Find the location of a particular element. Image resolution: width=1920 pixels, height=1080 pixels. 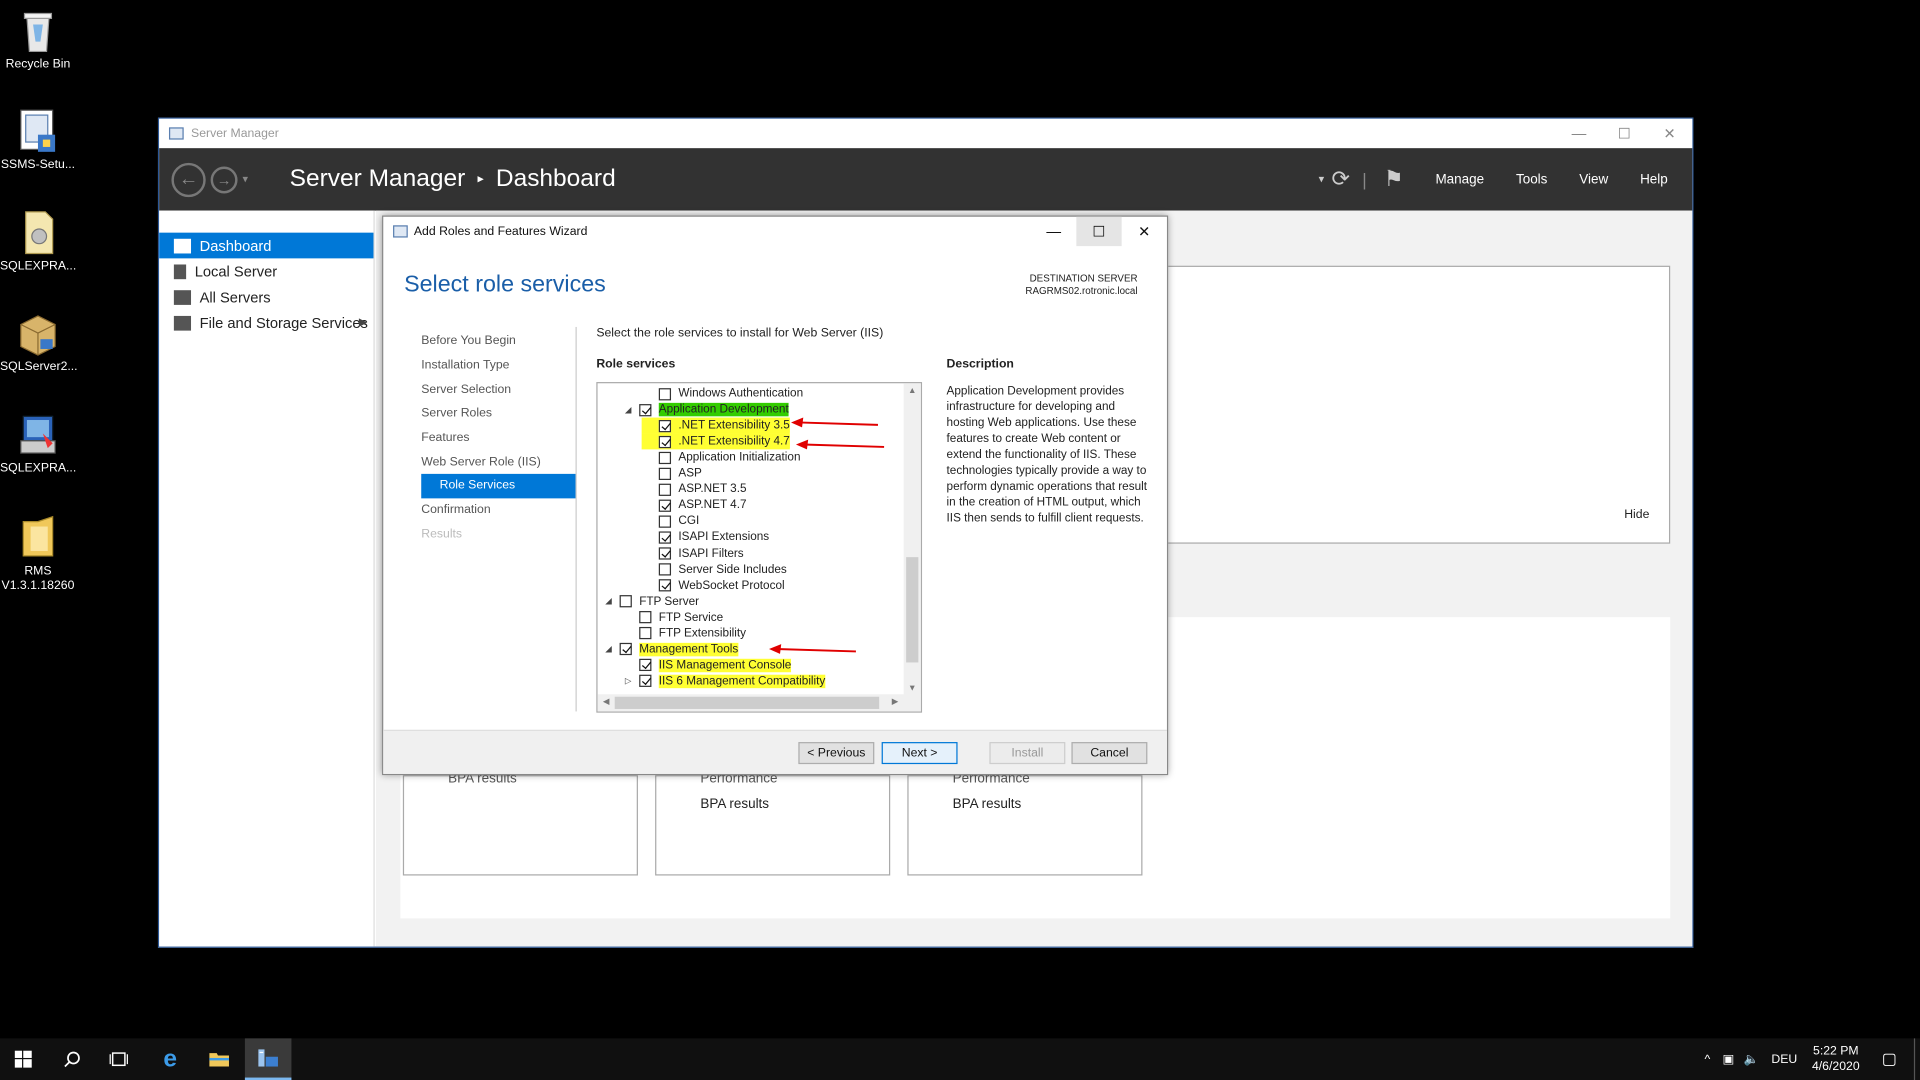

wizard-step-features: Features is located at coordinates (498, 438).